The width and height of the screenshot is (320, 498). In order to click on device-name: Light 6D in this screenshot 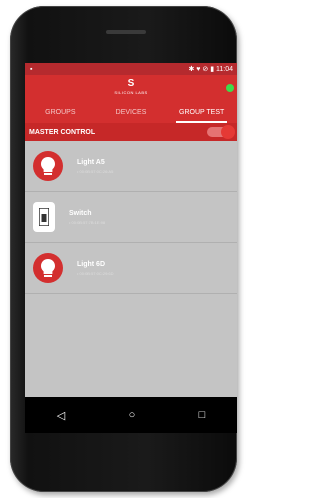, I will do `click(91, 264)`.